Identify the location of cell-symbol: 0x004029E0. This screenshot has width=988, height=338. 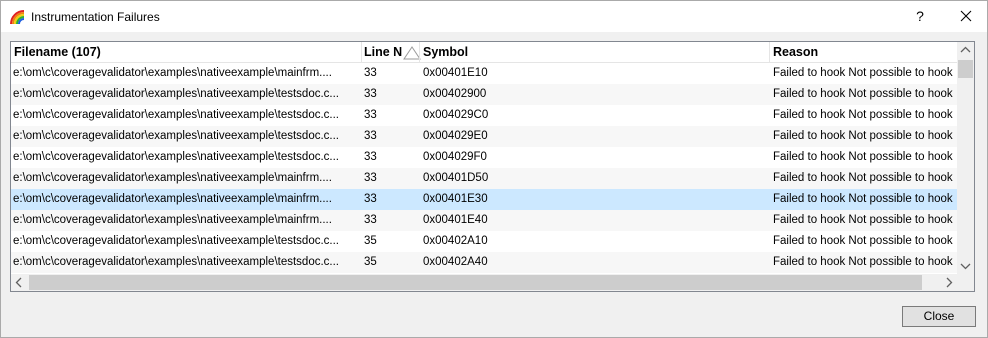
(455, 136).